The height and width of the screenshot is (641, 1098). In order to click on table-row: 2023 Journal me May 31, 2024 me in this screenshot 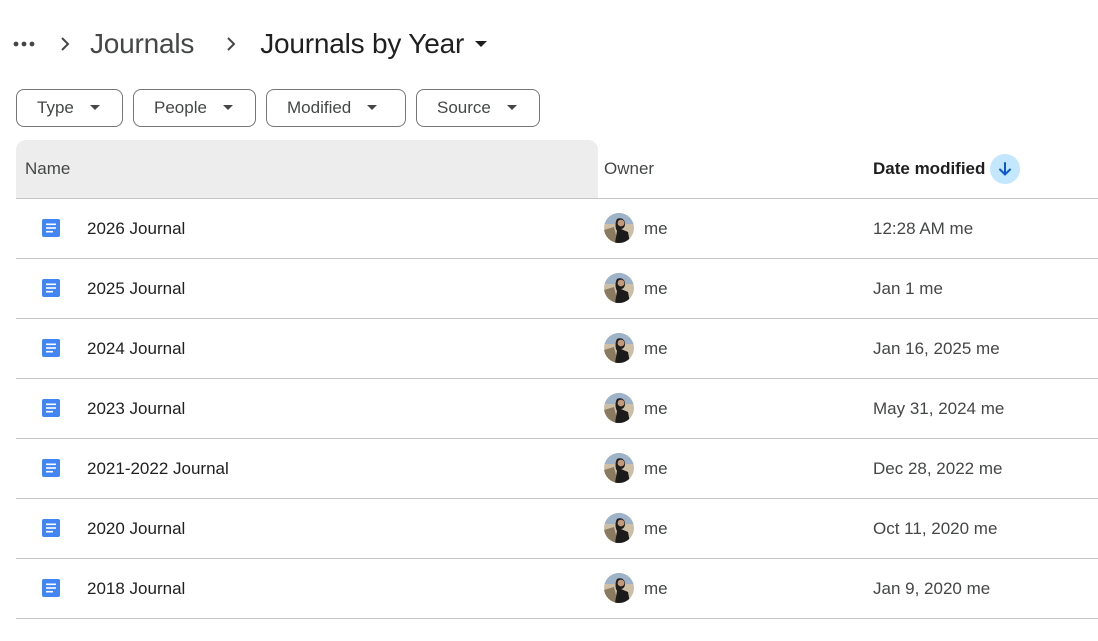, I will do `click(557, 409)`.